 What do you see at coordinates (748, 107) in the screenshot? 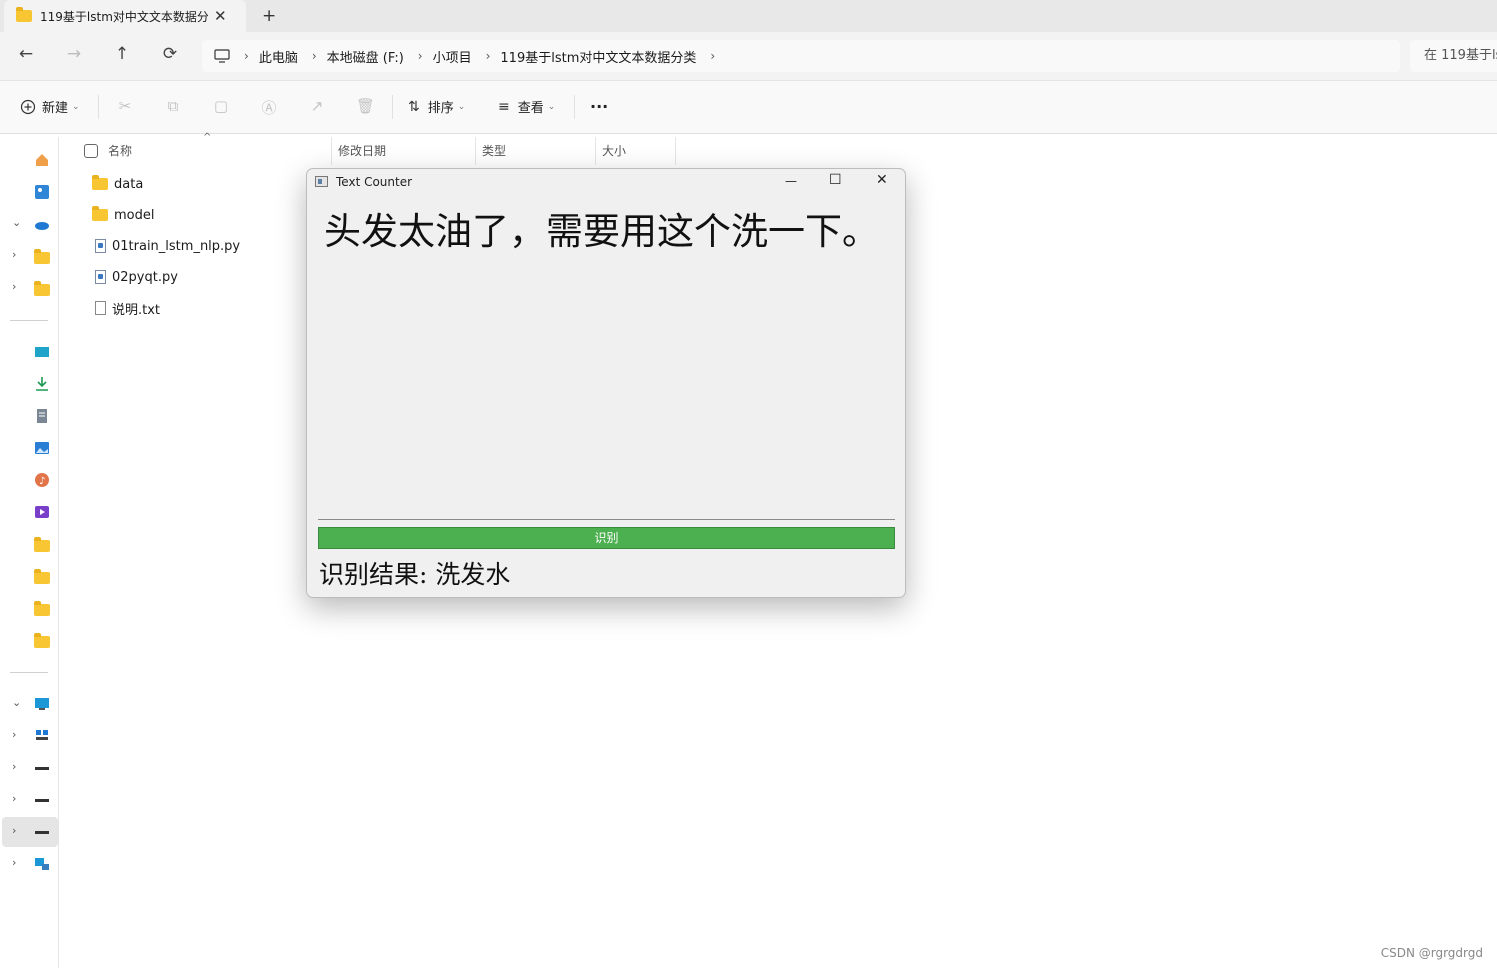
I see `command-bar: 新建 ⌄ ✂ ⧉ ▢ Ⓐ ↗ 🗑 ⇅ 排序 ⌄ ≡ 查看 ⌄ ···` at bounding box center [748, 107].